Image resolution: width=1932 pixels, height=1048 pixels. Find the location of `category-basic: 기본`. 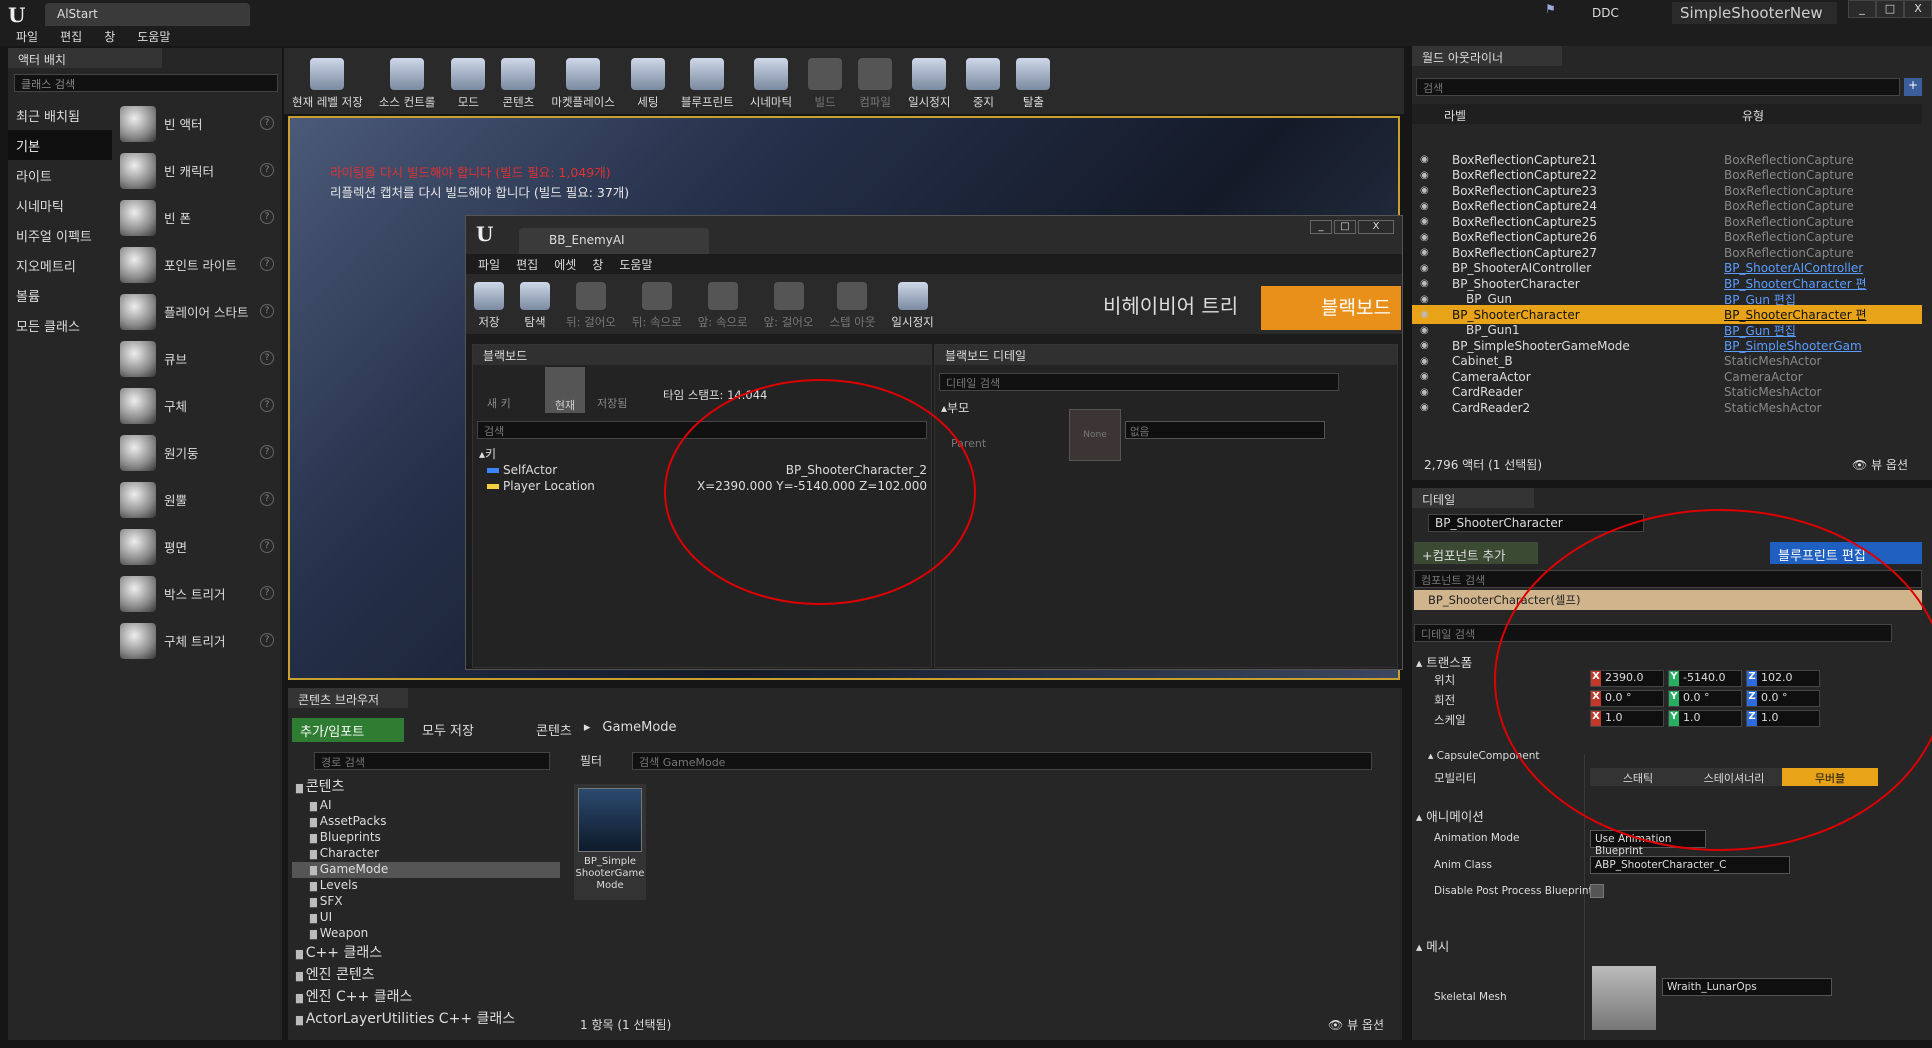

category-basic: 기본 is located at coordinates (60, 145).